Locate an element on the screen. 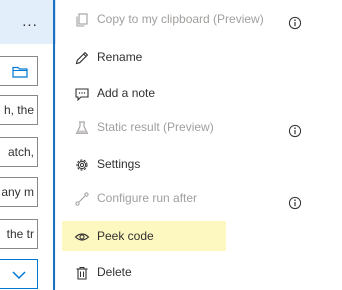  eye-icon is located at coordinates (82, 237).